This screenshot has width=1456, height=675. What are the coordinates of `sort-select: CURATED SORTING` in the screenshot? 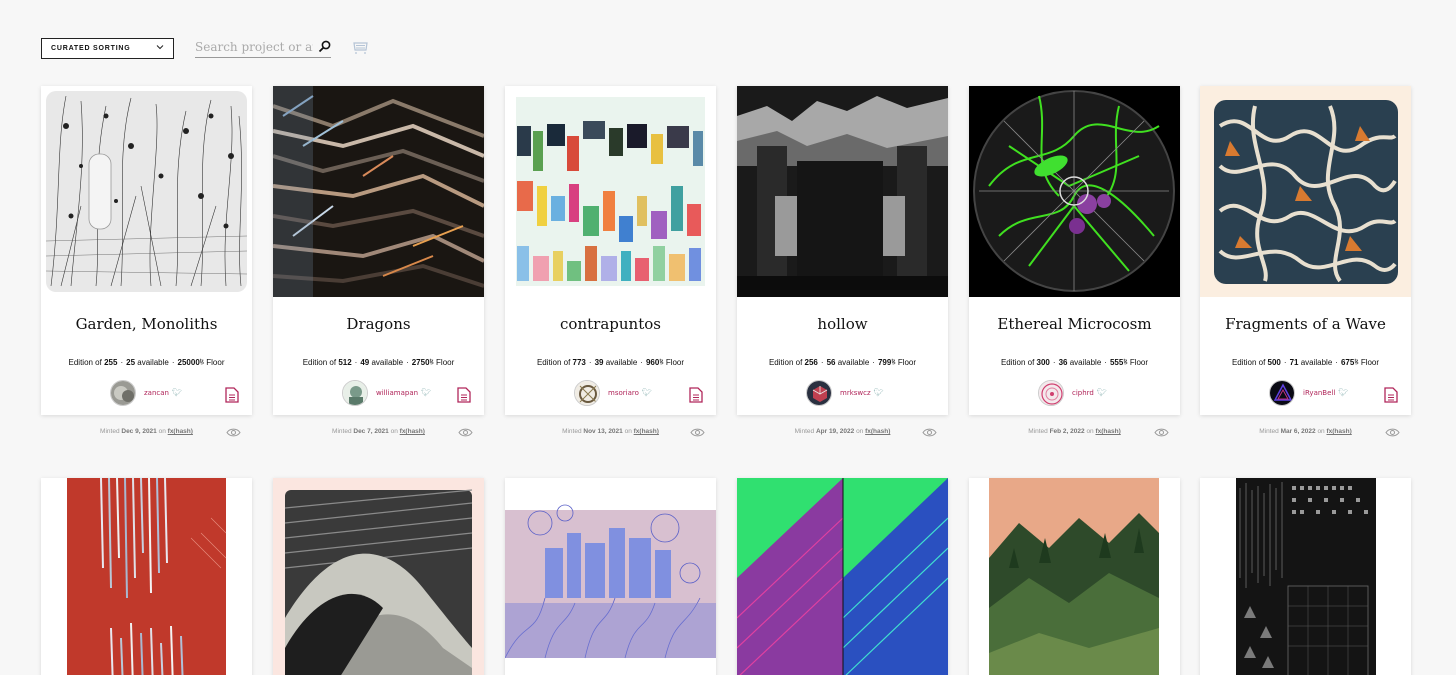 It's located at (107, 48).